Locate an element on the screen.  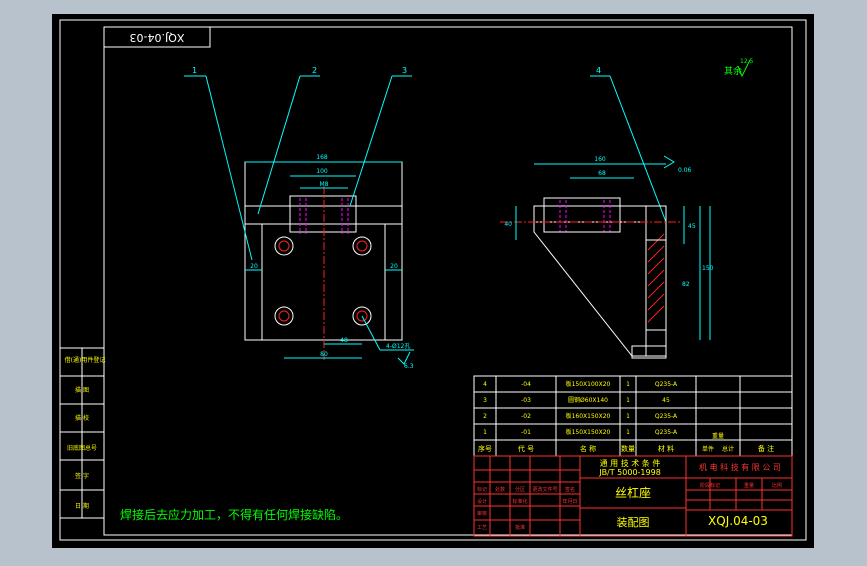
bom-cell-code: -03 is located at coordinates (526, 400).